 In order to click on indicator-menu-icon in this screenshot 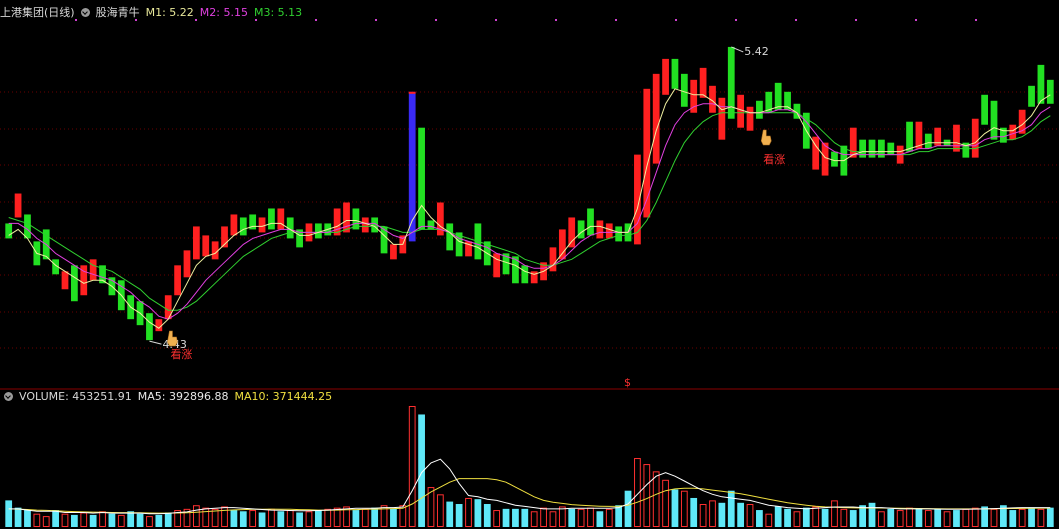, I will do `click(85, 12)`.